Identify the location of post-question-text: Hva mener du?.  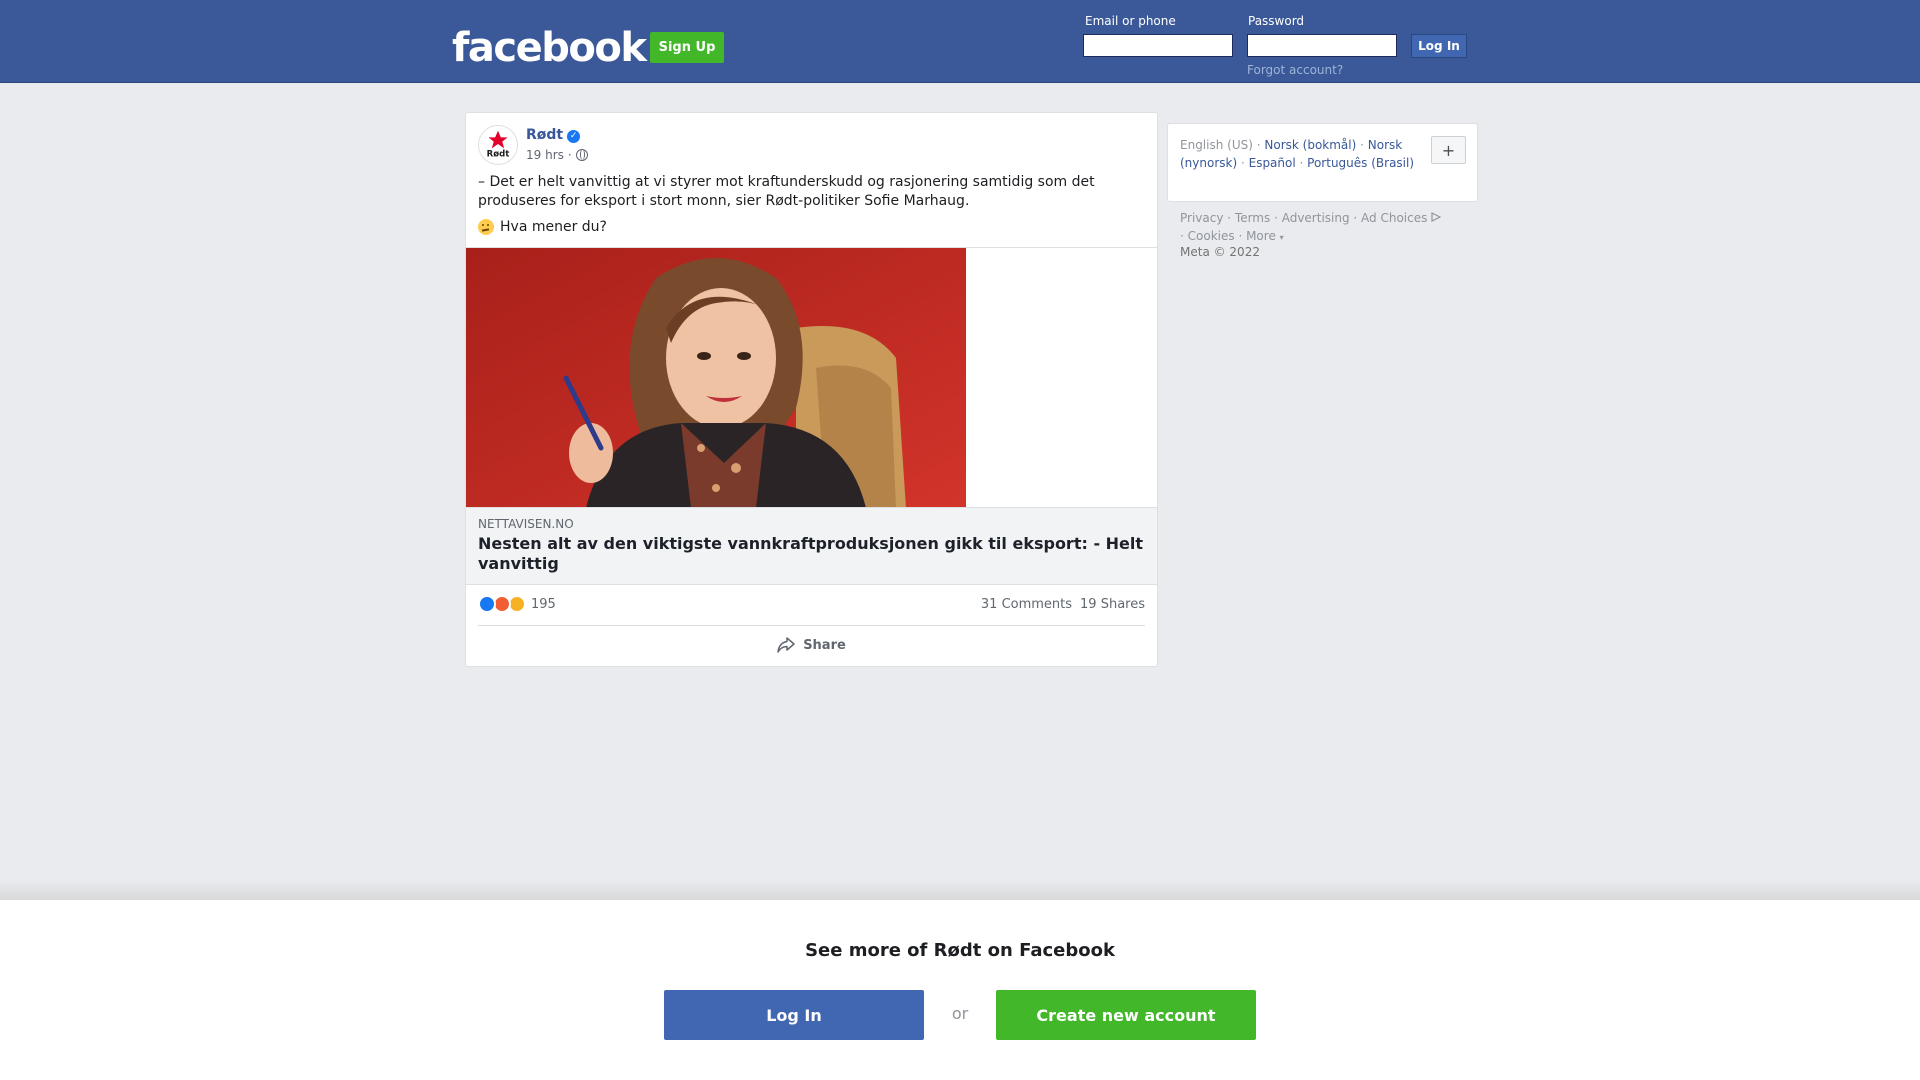
(553, 227).